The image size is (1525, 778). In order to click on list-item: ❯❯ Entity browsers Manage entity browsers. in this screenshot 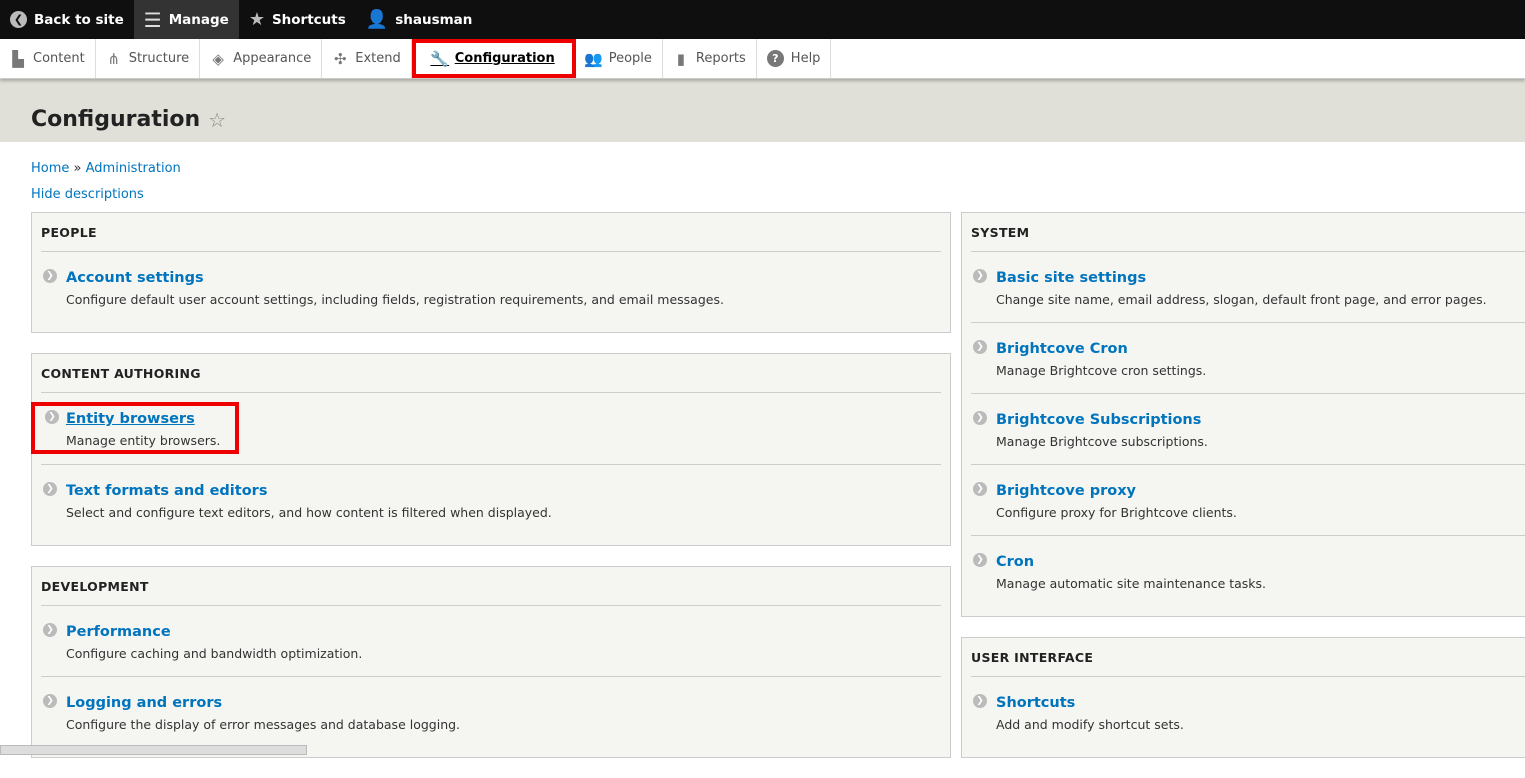, I will do `click(485, 429)`.